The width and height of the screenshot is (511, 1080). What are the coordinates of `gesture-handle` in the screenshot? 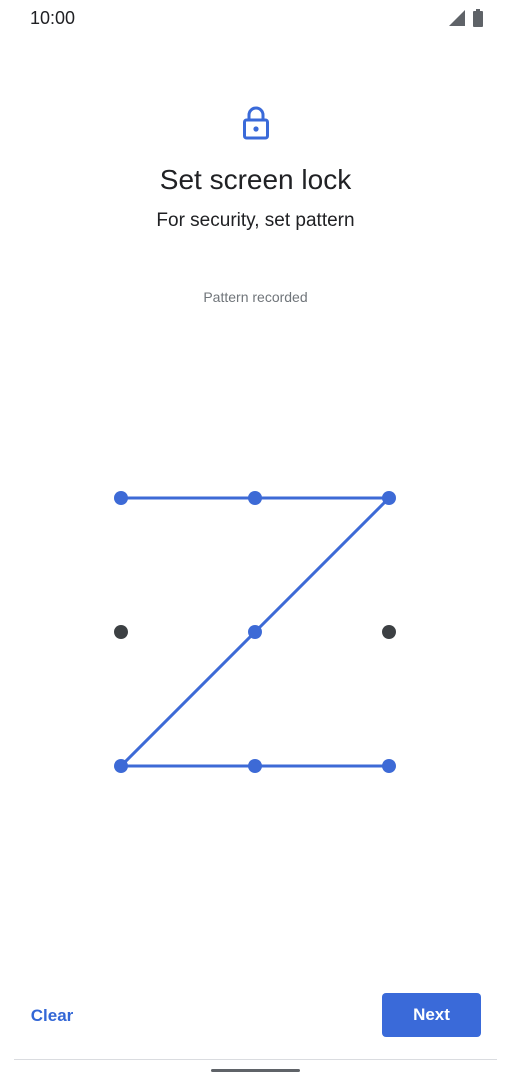 It's located at (255, 1070).